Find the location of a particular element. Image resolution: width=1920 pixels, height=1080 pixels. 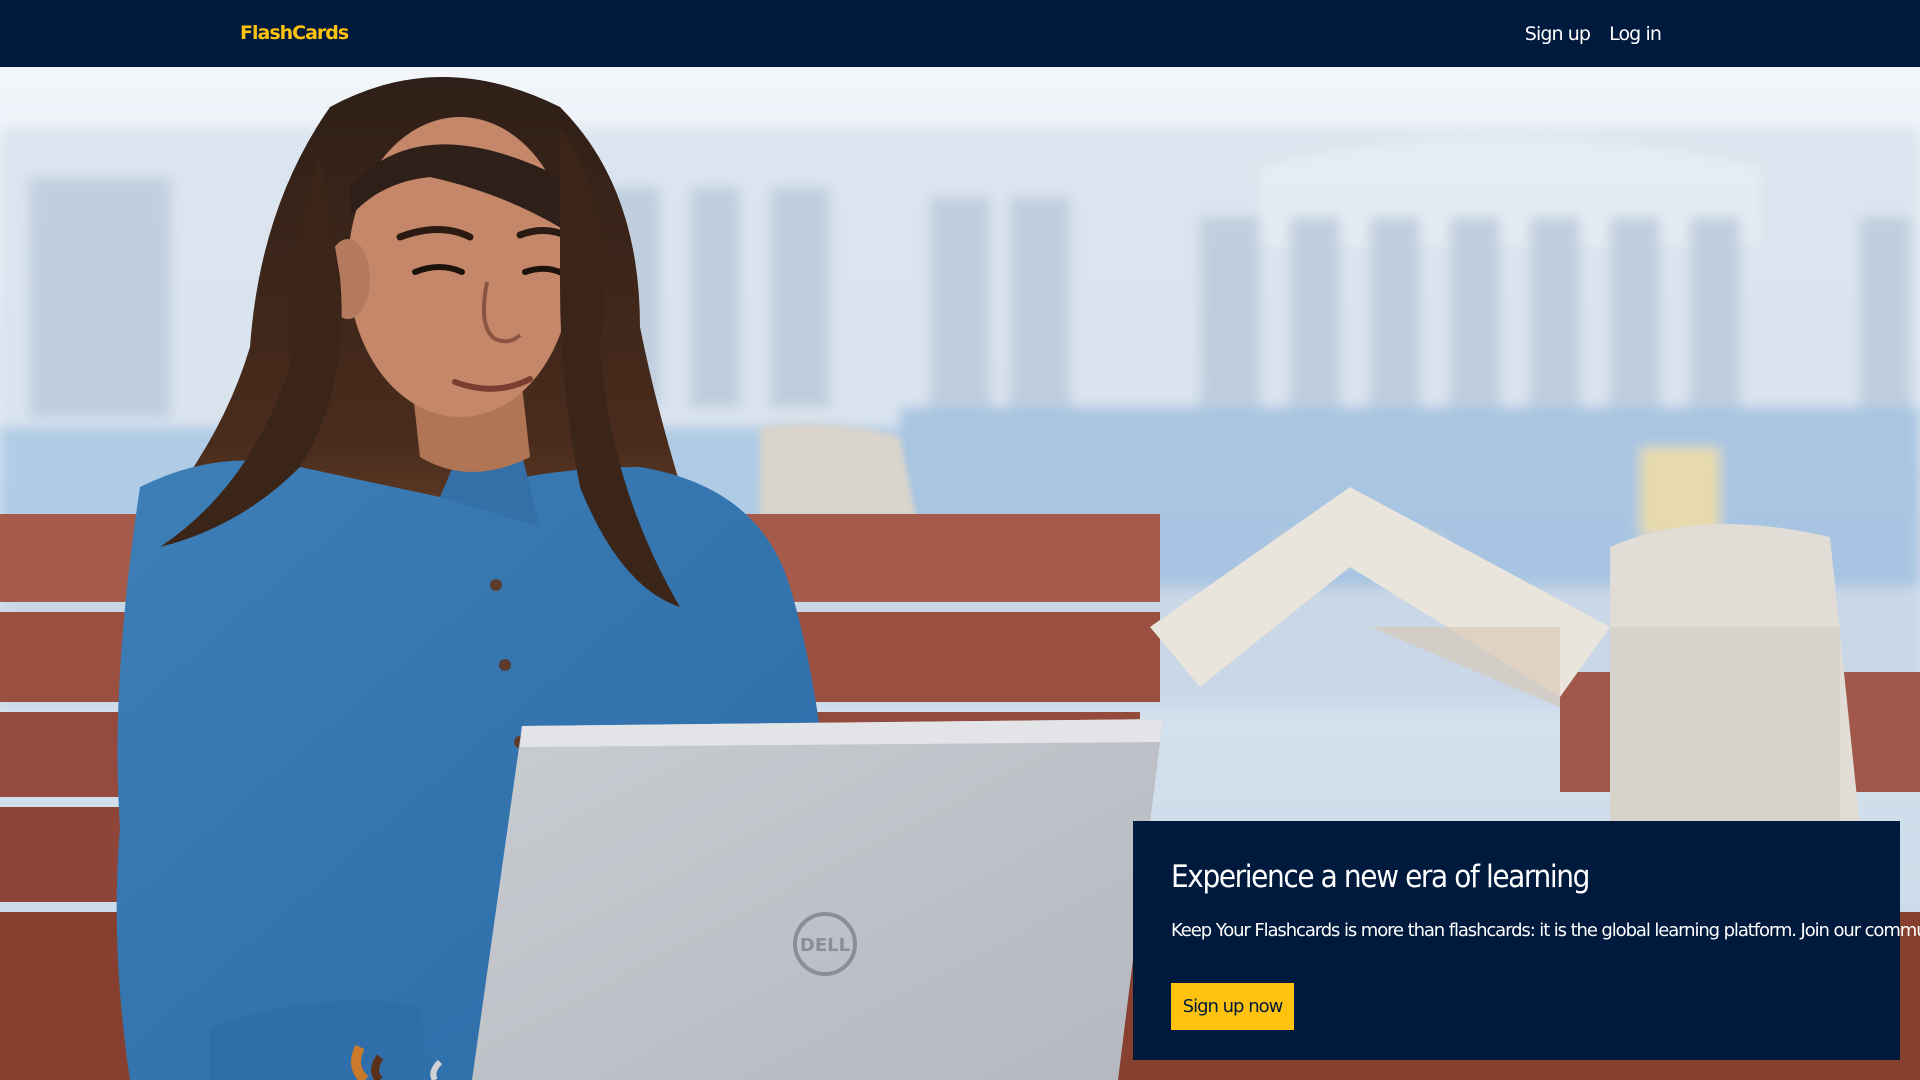

signup-now-button: Sign up now is located at coordinates (1232, 1006).